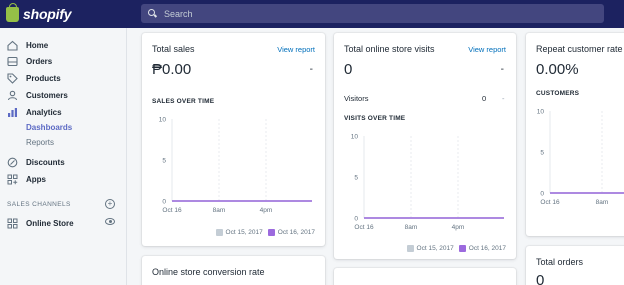 The image size is (624, 285). I want to click on sidebar-item-label: Customers, so click(47, 95).